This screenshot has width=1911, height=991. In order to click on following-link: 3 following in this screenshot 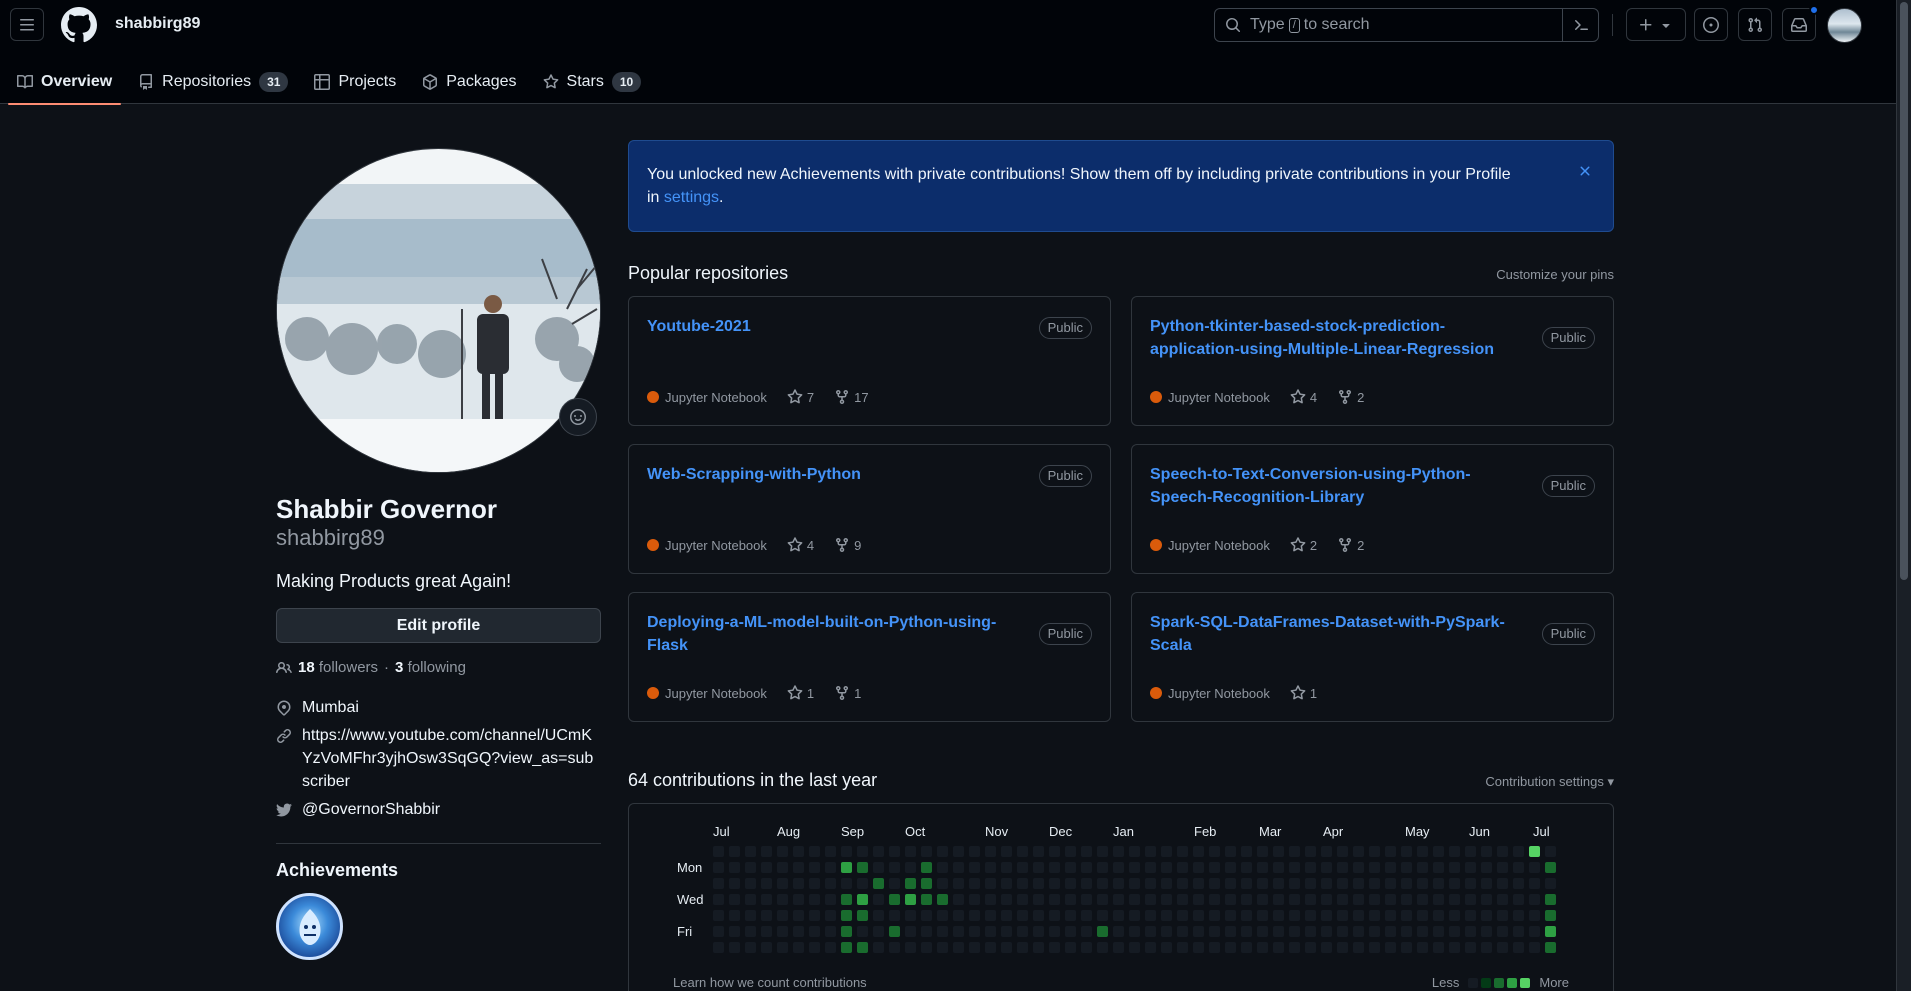, I will do `click(430, 667)`.